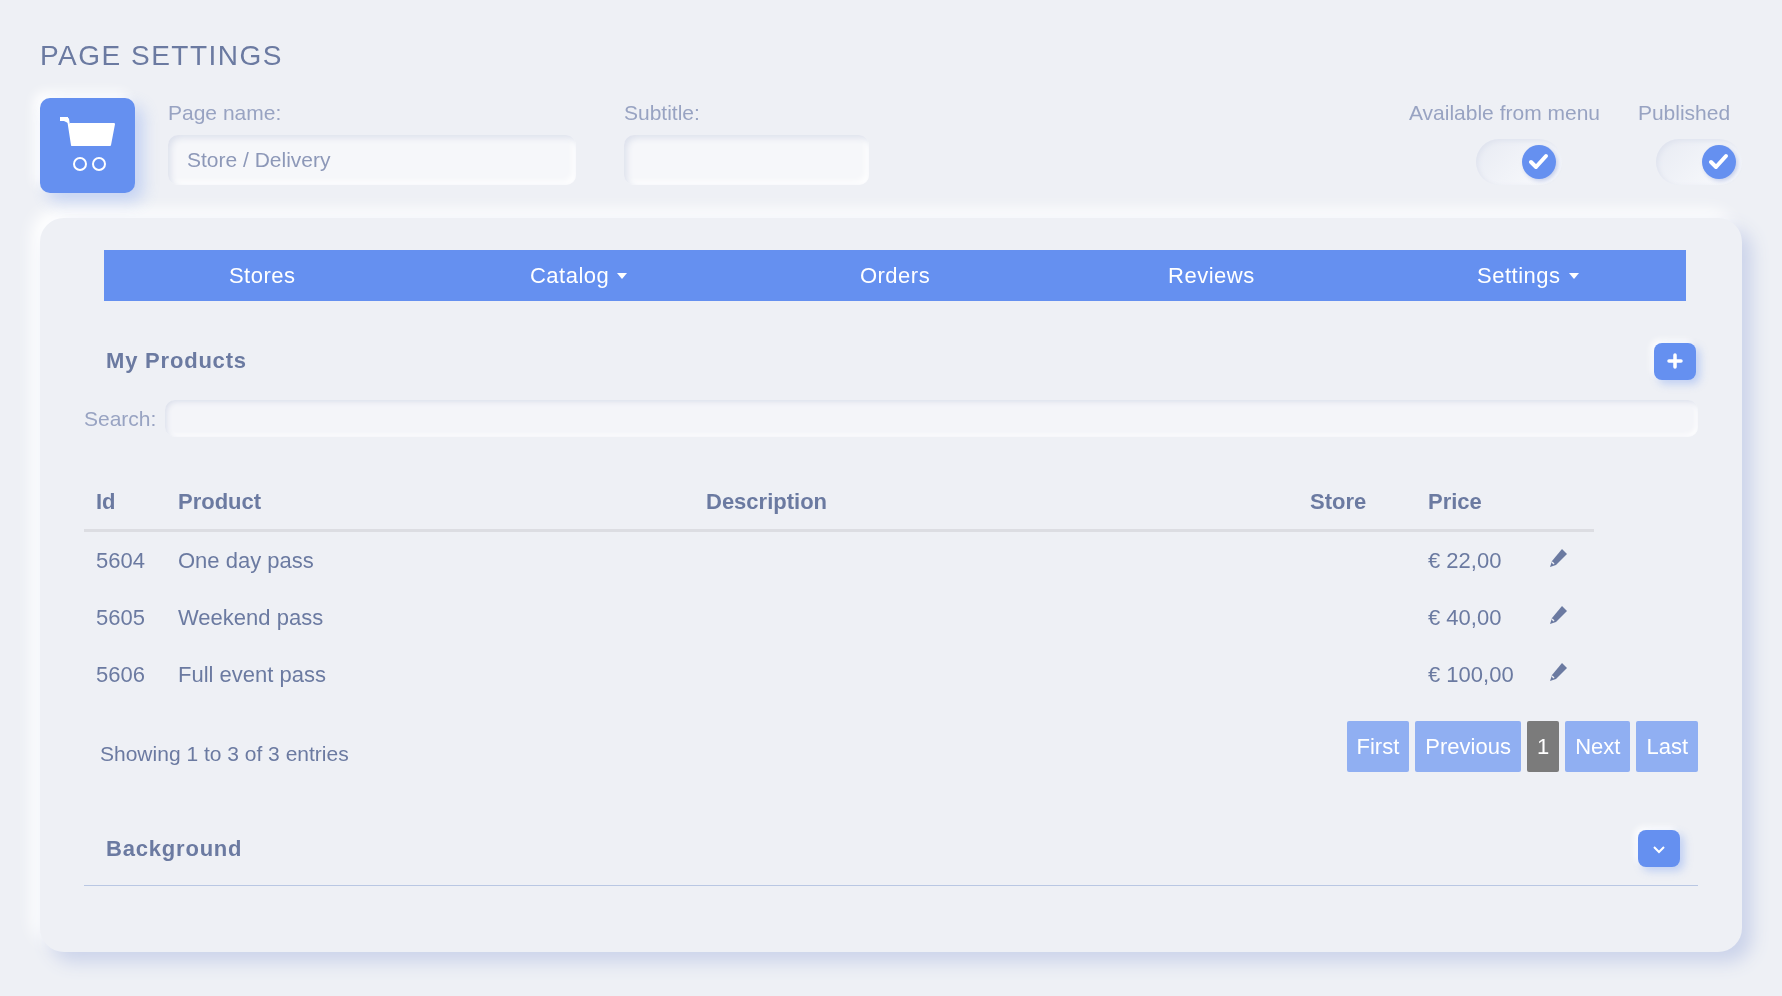 The height and width of the screenshot is (996, 1782). Describe the element at coordinates (225, 113) in the screenshot. I see `field-label: Page name:` at that location.